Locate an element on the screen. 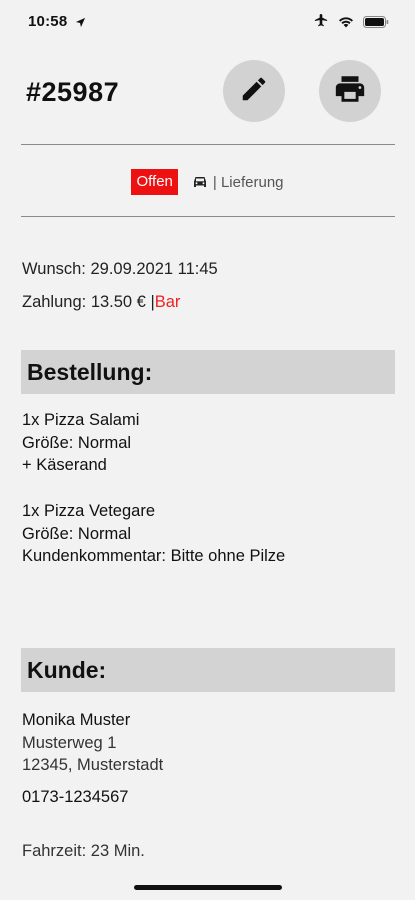 Image resolution: width=415 pixels, height=900 pixels. customer-name: Monika Muster is located at coordinates (76, 720).